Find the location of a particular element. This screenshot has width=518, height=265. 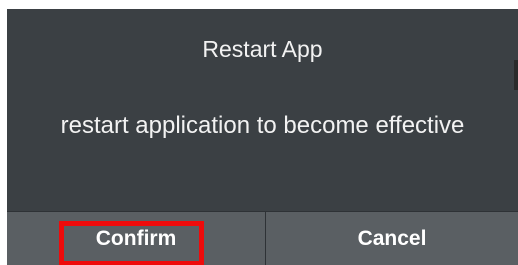

dialog-message: restart application to become effective is located at coordinates (262, 125).